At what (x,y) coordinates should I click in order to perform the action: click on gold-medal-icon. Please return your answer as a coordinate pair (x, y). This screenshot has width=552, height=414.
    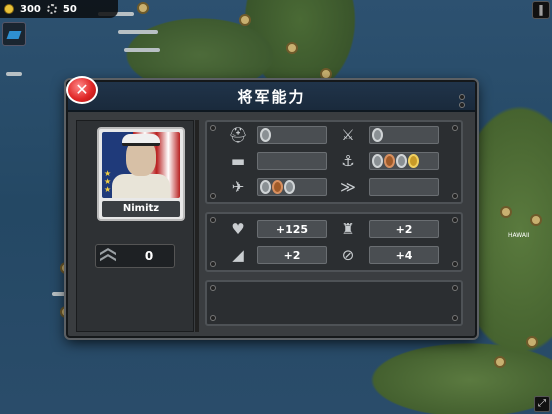
    Looking at the image, I should click on (413, 161).